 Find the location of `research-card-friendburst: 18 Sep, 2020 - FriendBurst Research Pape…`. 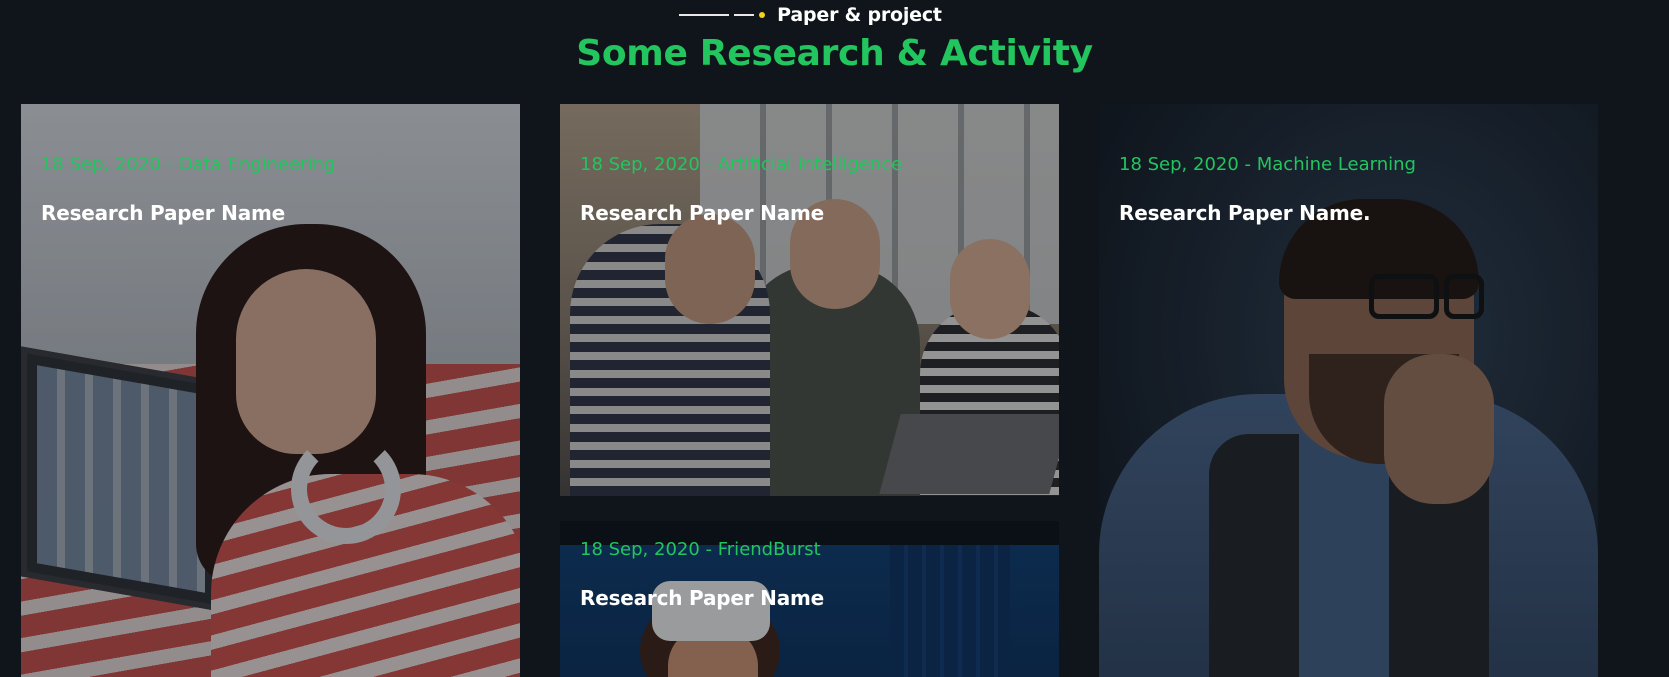

research-card-friendburst: 18 Sep, 2020 - FriendBurst Research Pape… is located at coordinates (809, 599).